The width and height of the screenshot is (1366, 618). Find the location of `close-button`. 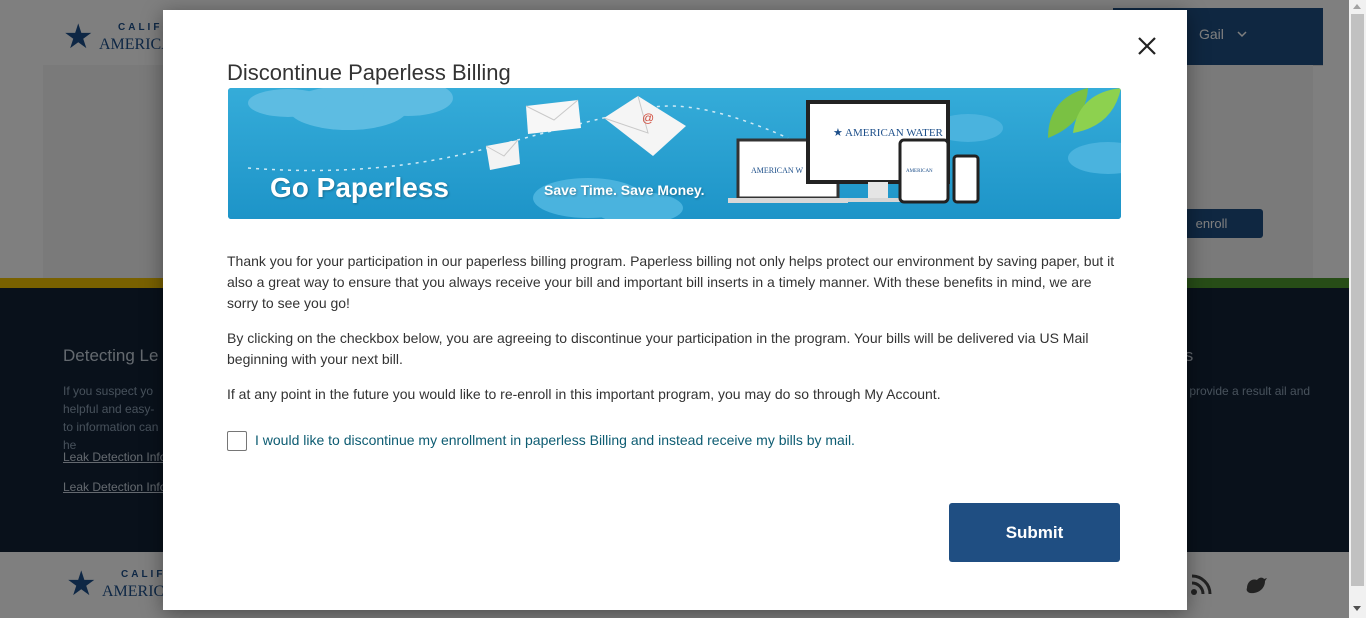

close-button is located at coordinates (1147, 46).